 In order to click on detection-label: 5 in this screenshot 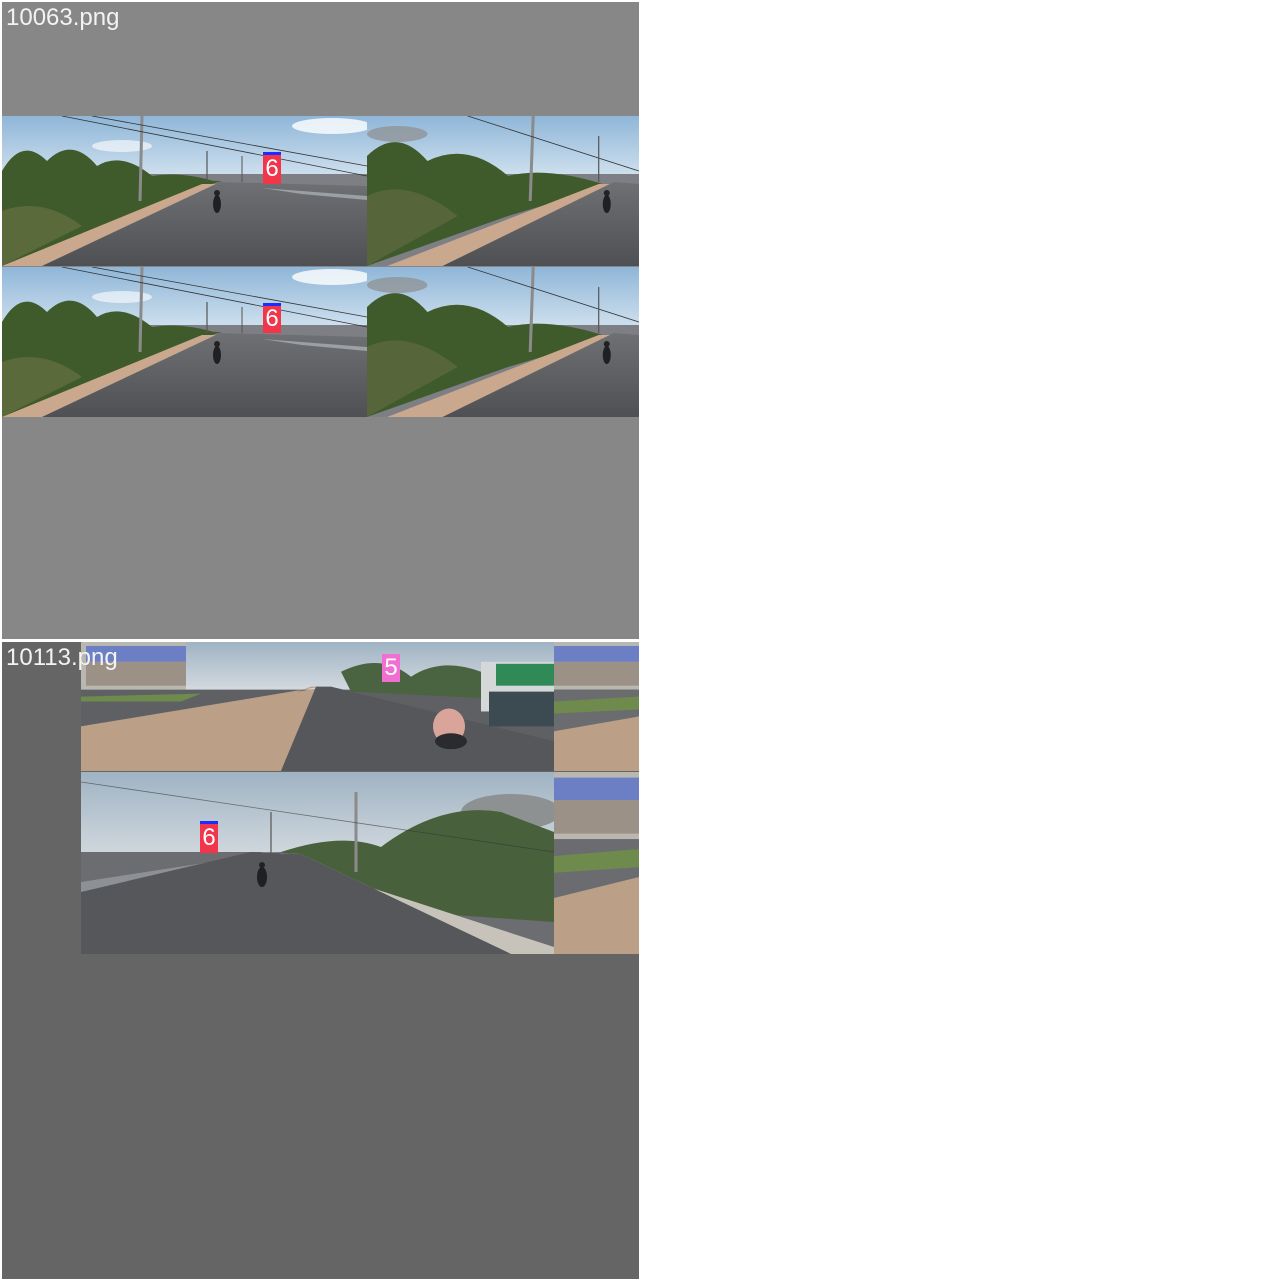, I will do `click(391, 668)`.